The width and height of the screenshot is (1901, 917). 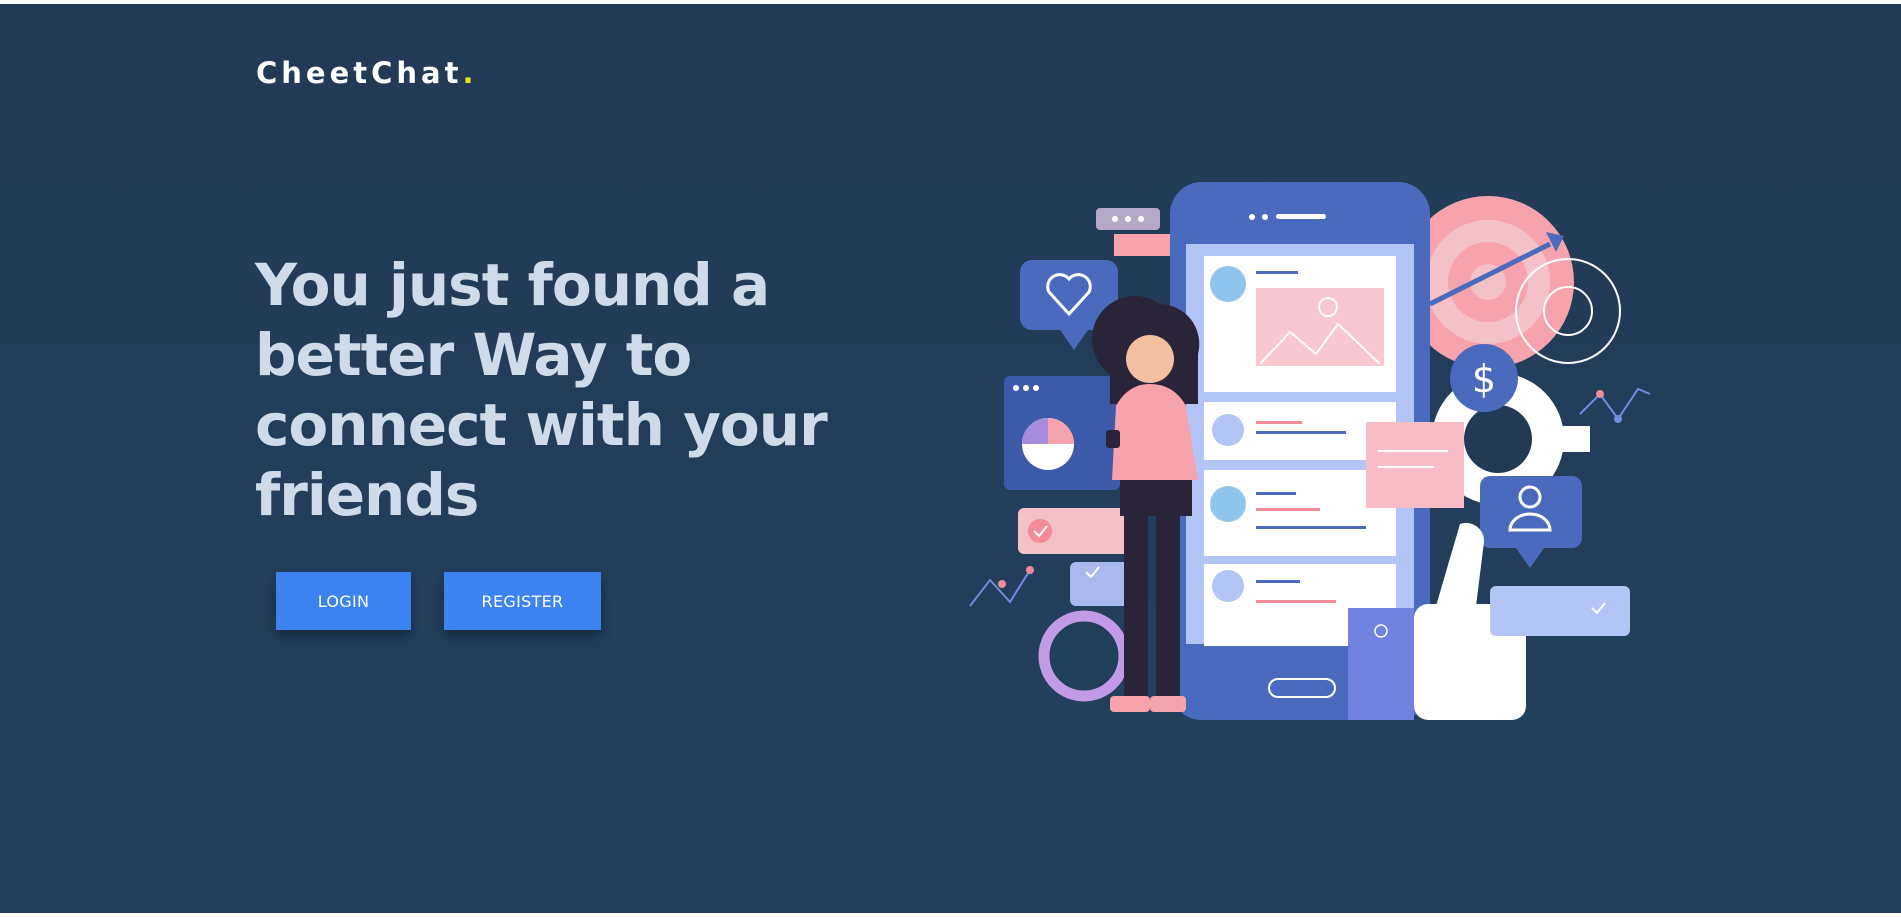 What do you see at coordinates (343, 601) in the screenshot?
I see `login-button: LOGIN` at bounding box center [343, 601].